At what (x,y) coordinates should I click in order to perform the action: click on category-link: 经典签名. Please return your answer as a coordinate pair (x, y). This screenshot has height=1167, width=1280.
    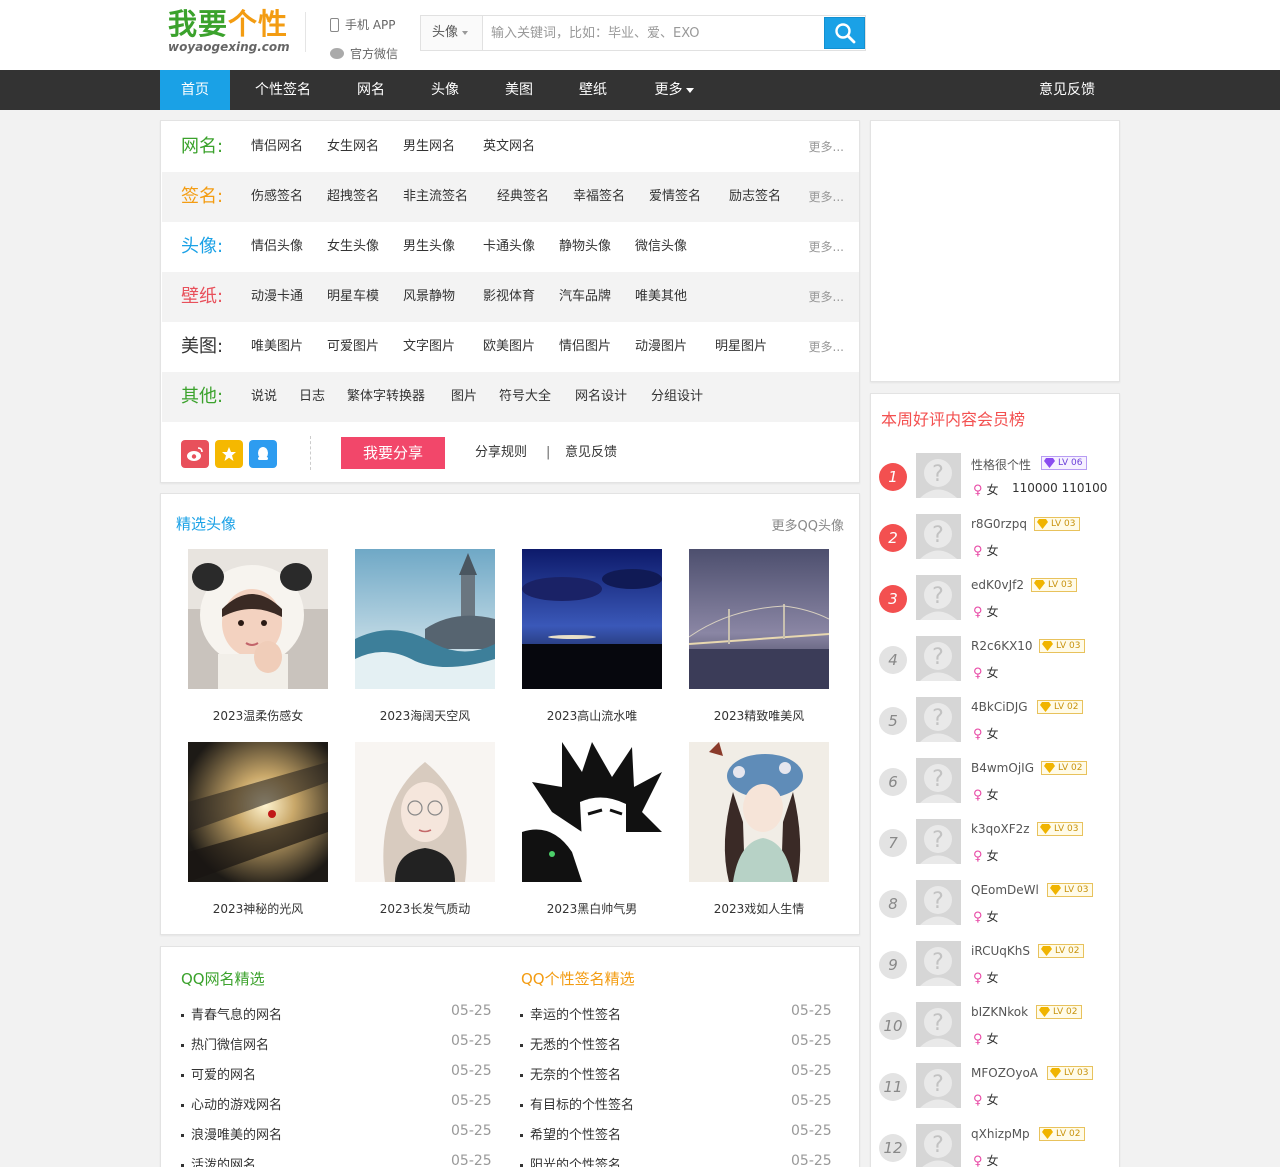
    Looking at the image, I should click on (523, 197).